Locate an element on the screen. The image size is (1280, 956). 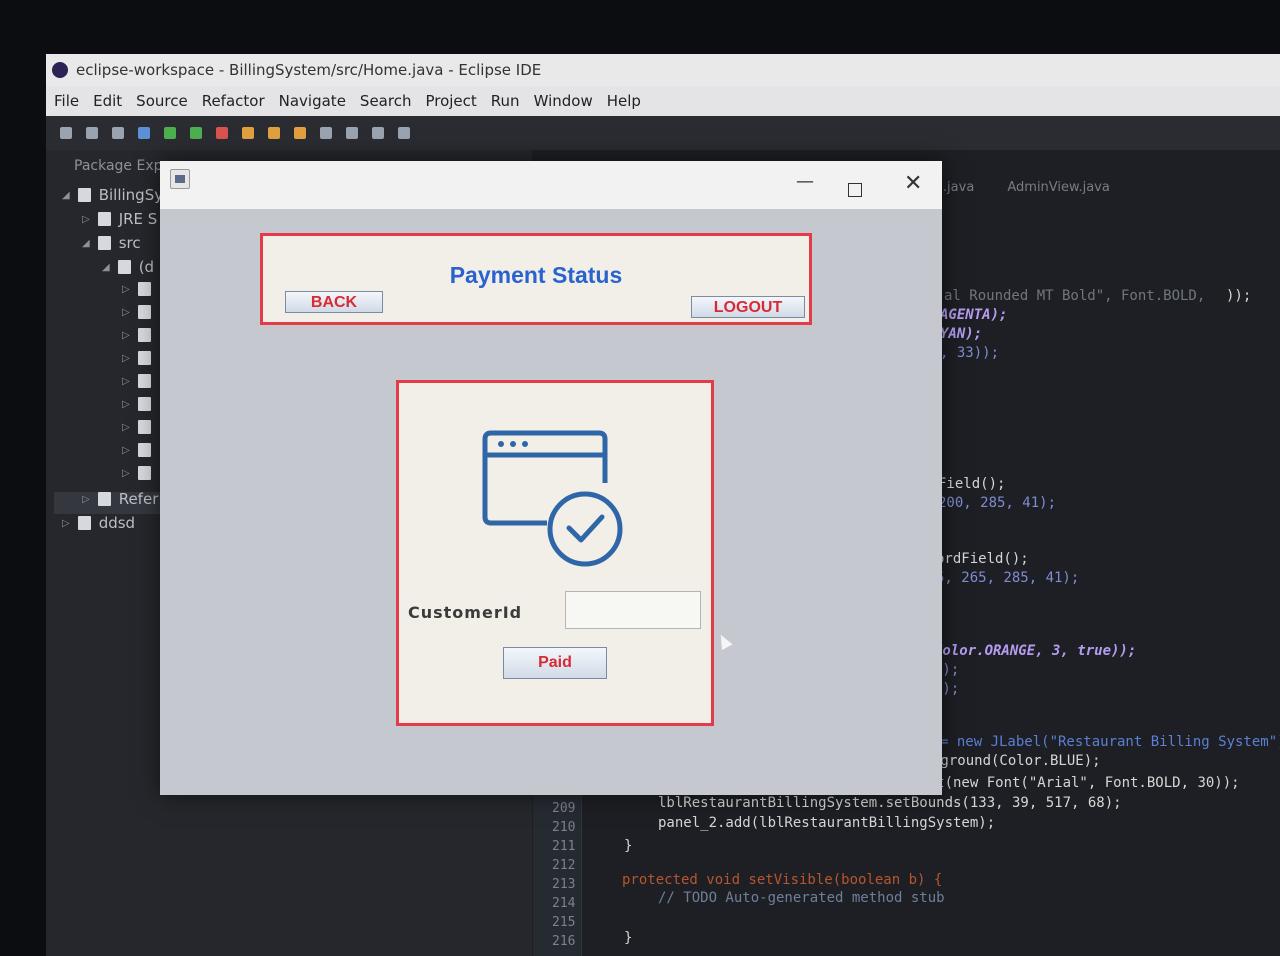
debug-icon is located at coordinates (144, 133).